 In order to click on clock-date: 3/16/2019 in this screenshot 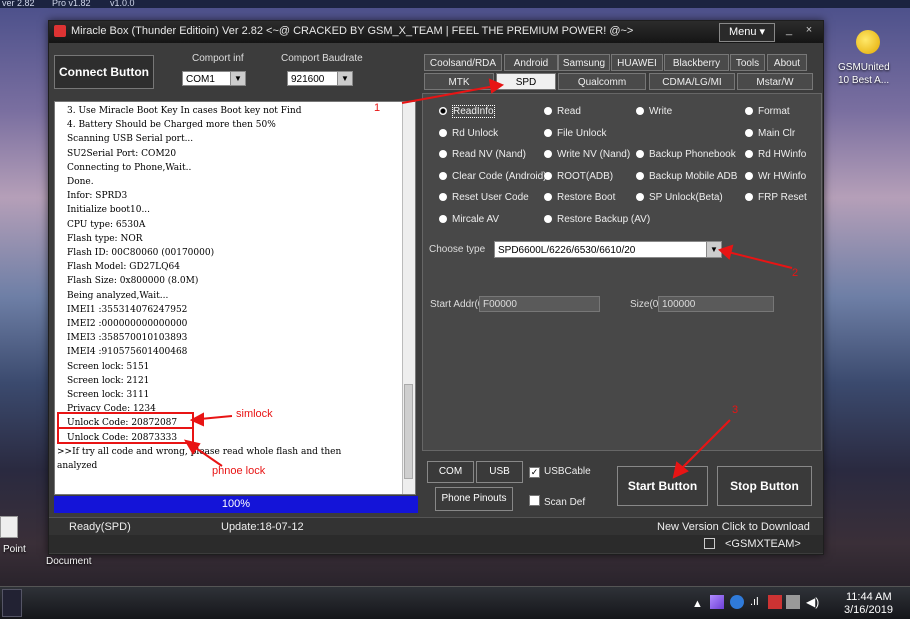, I will do `click(868, 610)`.